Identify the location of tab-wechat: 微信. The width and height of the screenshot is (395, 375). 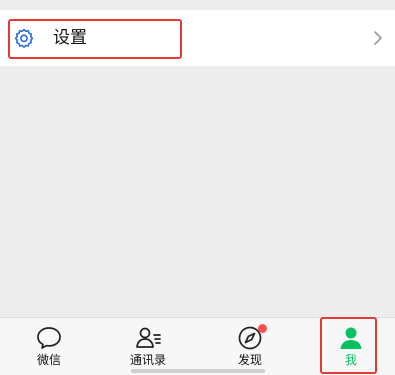
(49, 346).